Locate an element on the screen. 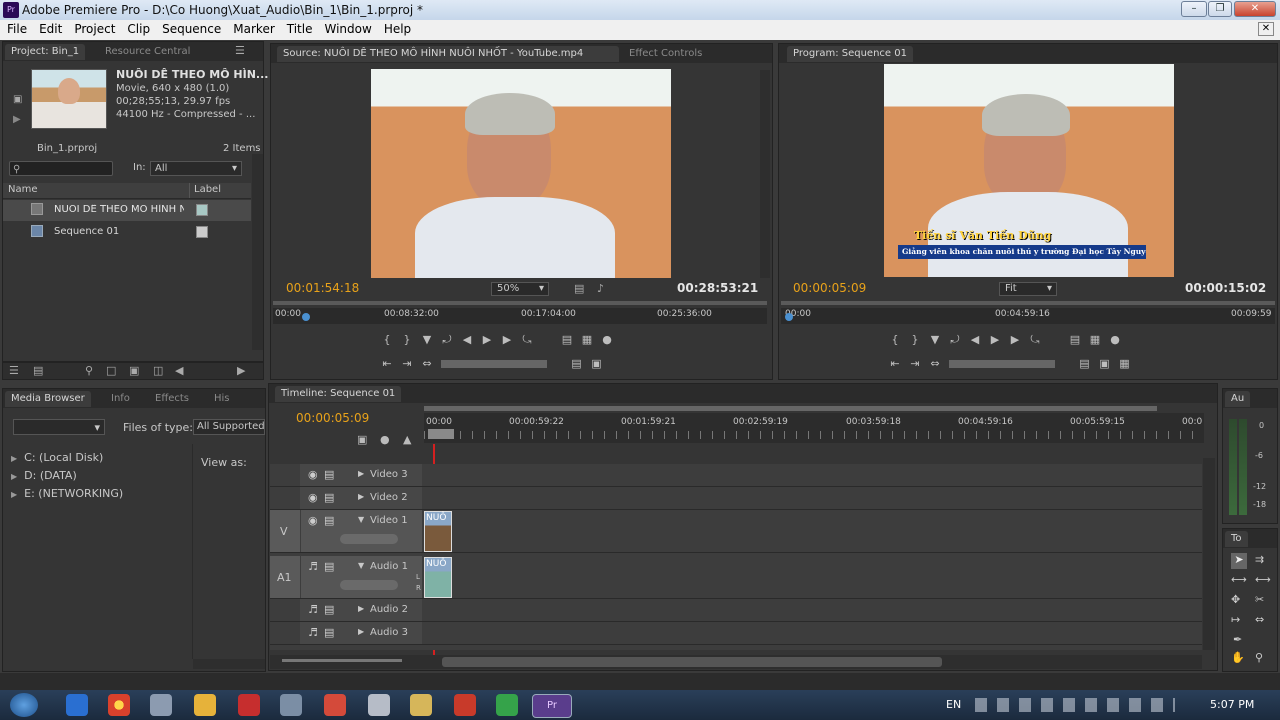  mark-out-icon: } is located at coordinates (915, 339).